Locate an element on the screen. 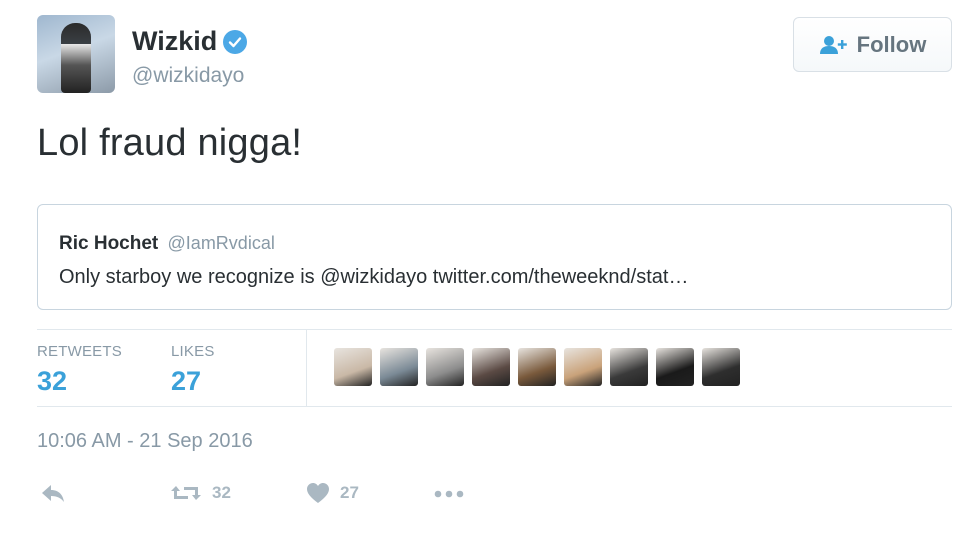  retweet-button: 32 is located at coordinates (200, 493).